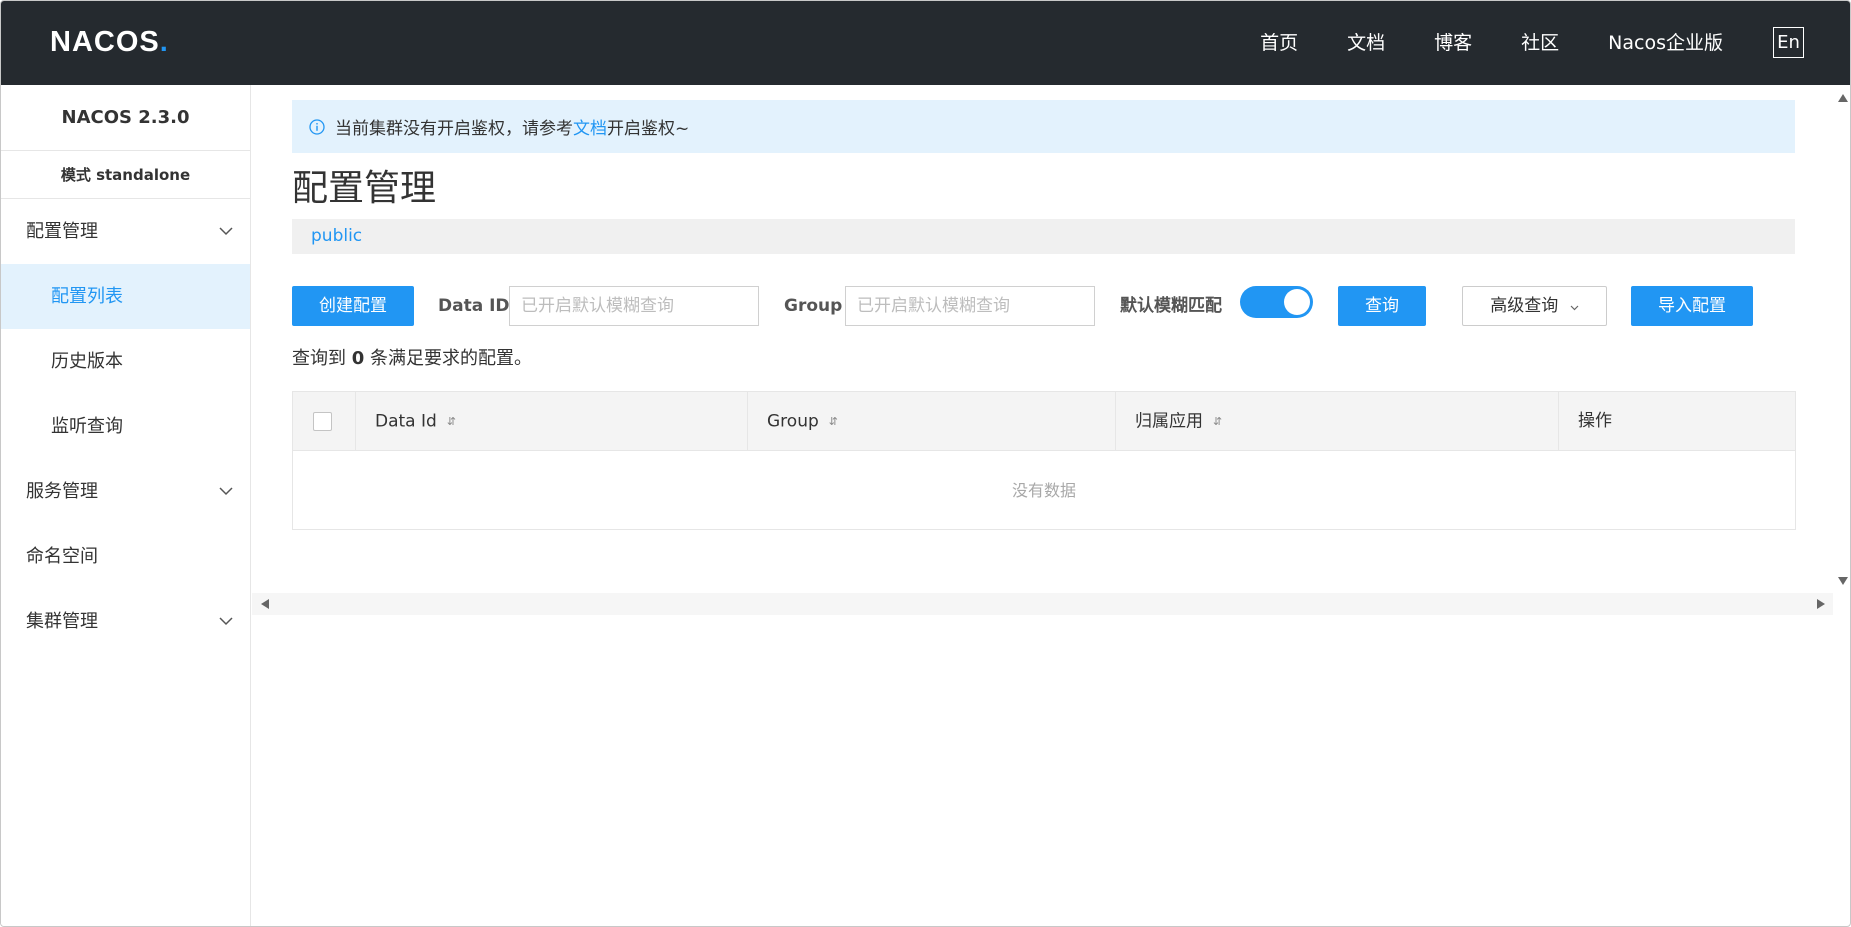 Image resolution: width=1851 pixels, height=927 pixels. What do you see at coordinates (406, 421) in the screenshot?
I see `column-label: Data Id` at bounding box center [406, 421].